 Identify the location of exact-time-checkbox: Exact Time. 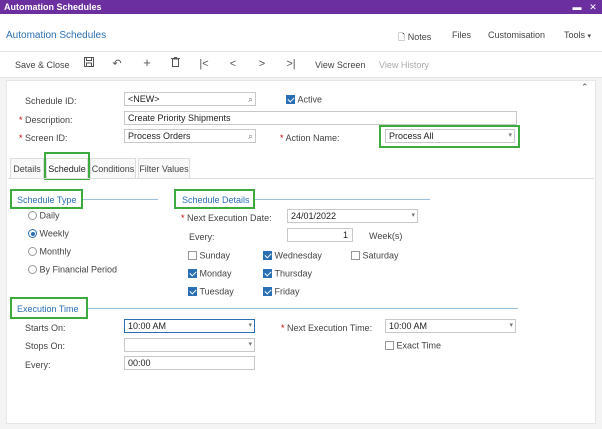
(413, 345).